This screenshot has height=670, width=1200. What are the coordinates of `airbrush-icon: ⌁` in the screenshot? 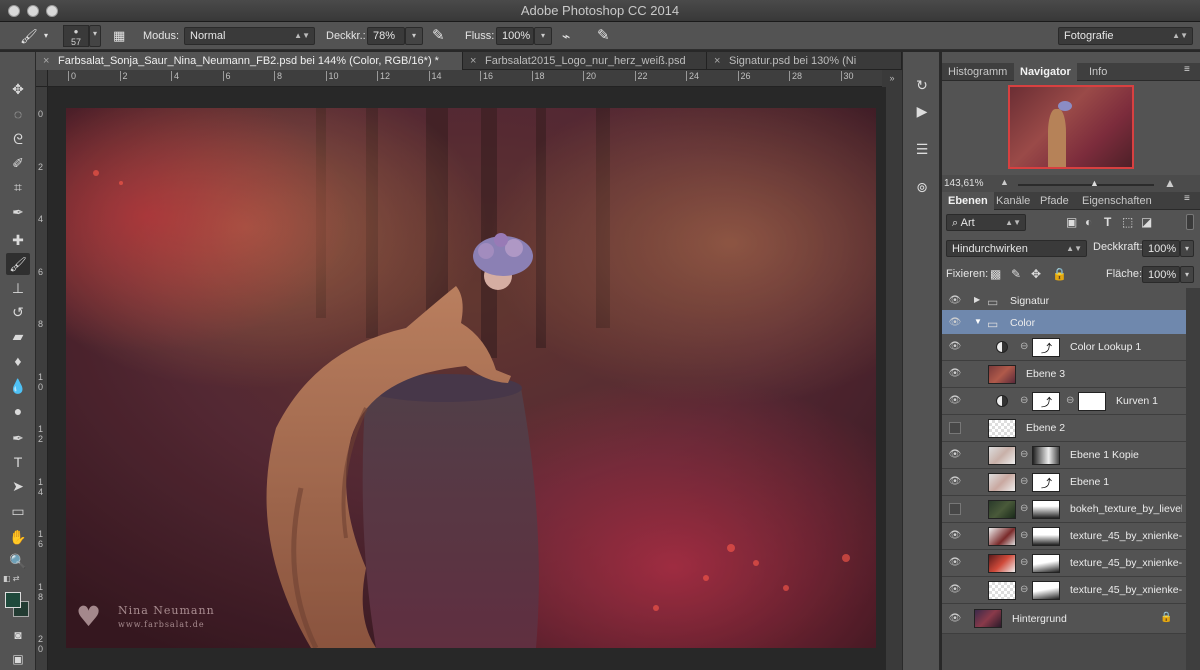 It's located at (566, 36).